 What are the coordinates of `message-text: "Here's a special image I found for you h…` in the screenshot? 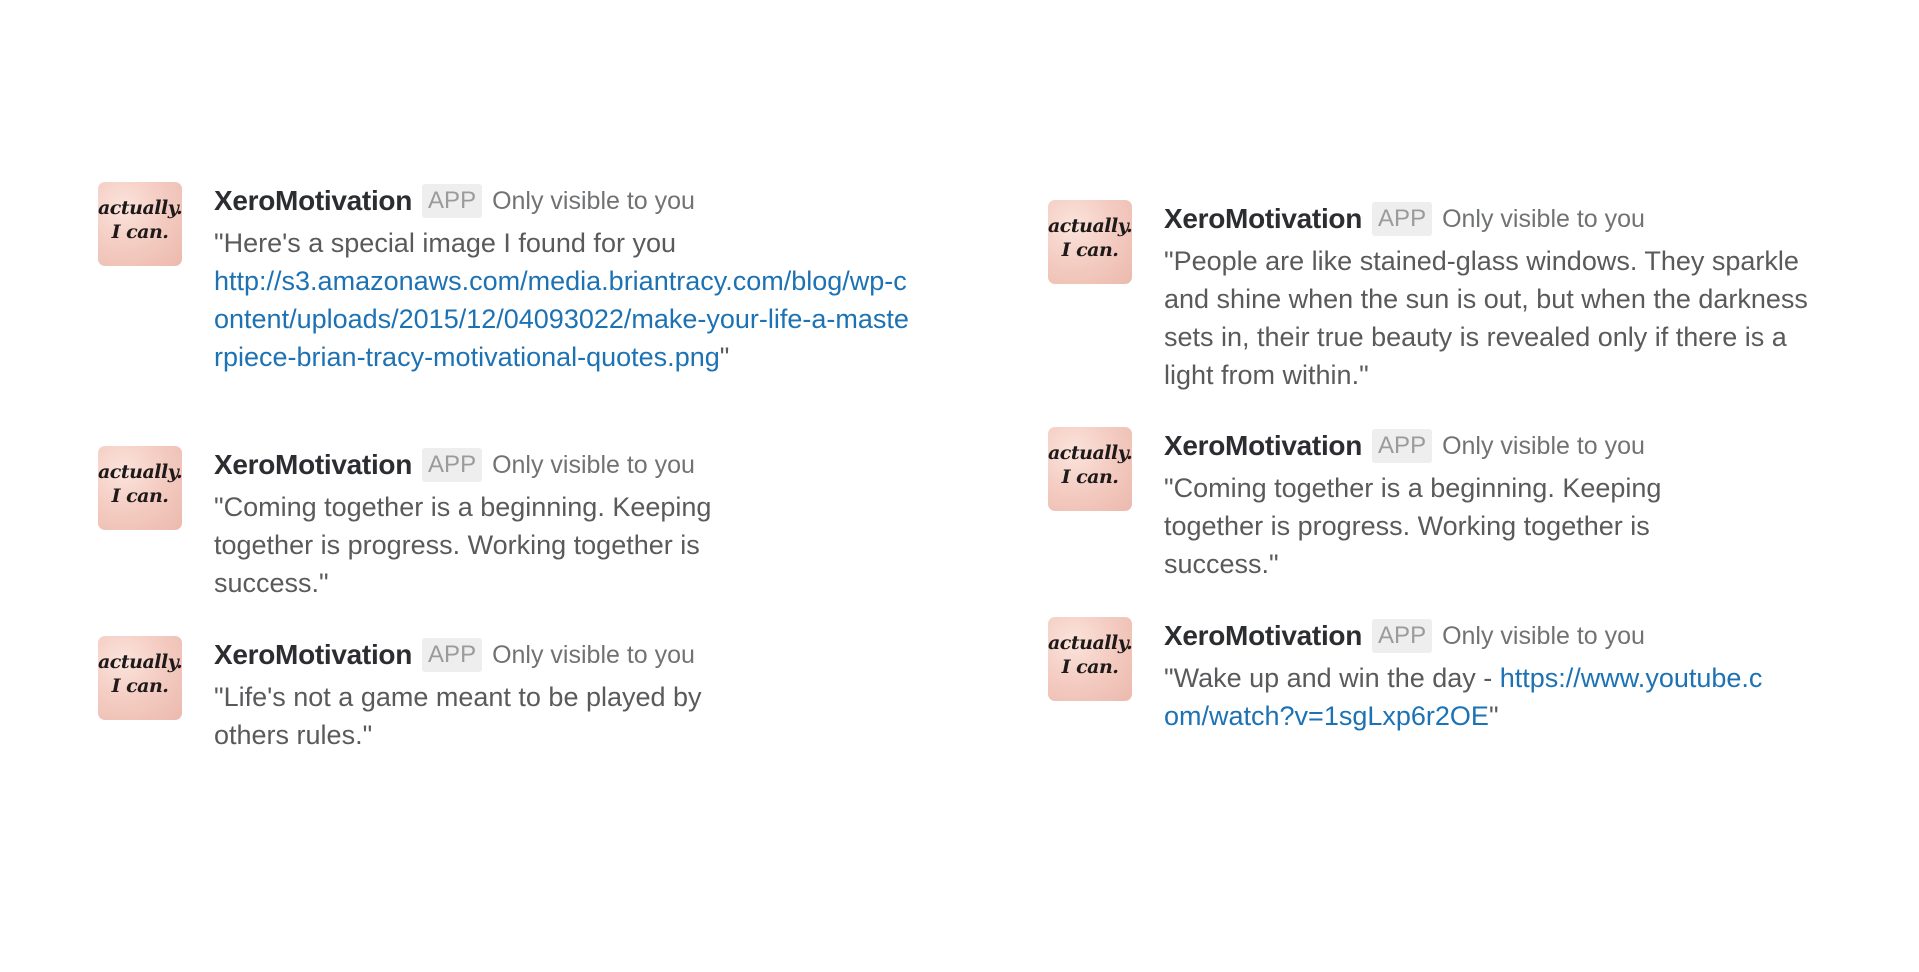 It's located at (564, 300).